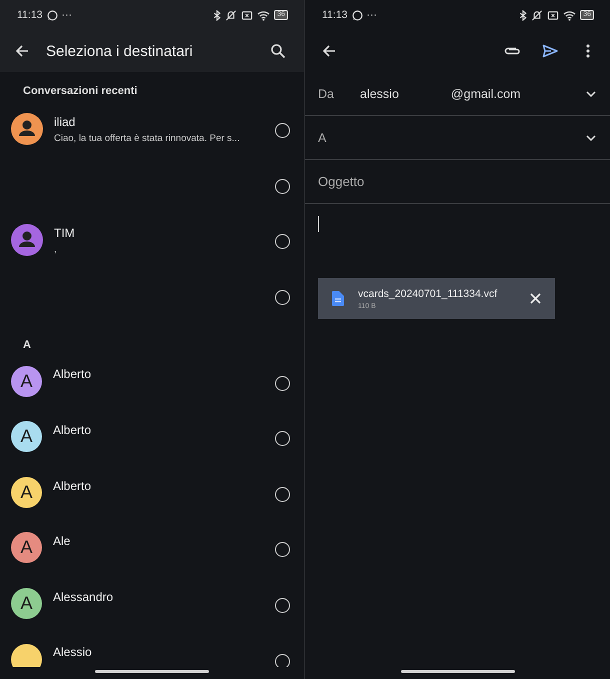 Image resolution: width=610 pixels, height=679 pixels. Describe the element at coordinates (338, 298) in the screenshot. I see `document-icon` at that location.